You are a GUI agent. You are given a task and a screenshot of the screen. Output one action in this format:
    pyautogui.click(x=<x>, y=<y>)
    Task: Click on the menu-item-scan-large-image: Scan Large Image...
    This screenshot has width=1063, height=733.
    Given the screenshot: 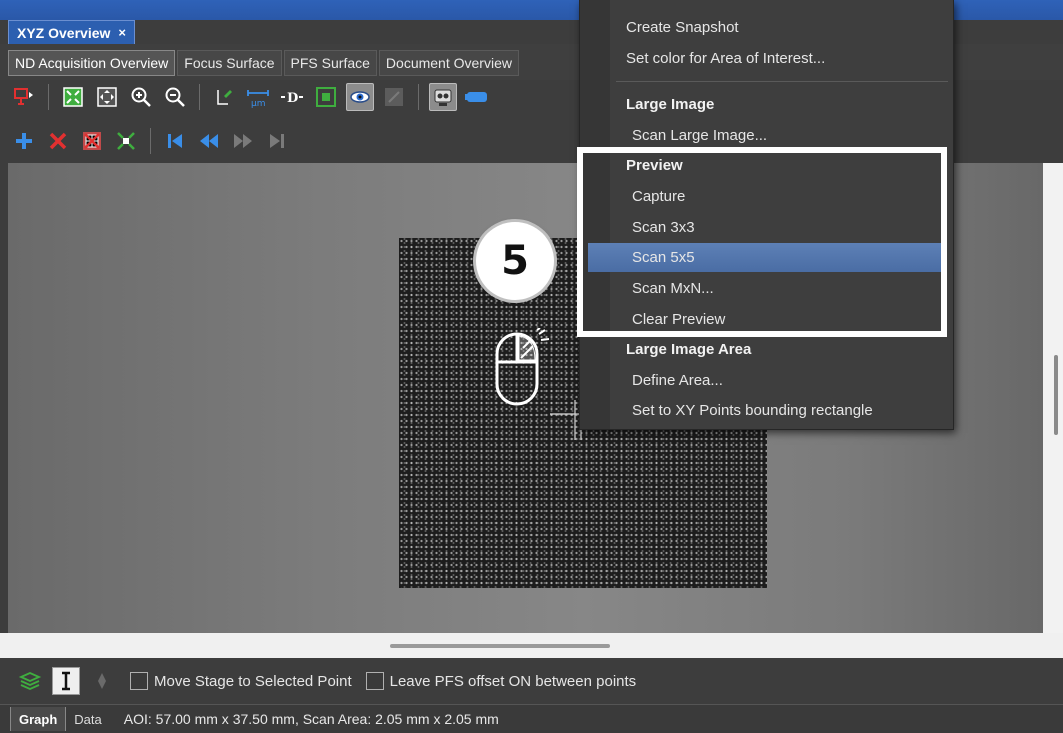 What is the action you would take?
    pyautogui.click(x=699, y=135)
    